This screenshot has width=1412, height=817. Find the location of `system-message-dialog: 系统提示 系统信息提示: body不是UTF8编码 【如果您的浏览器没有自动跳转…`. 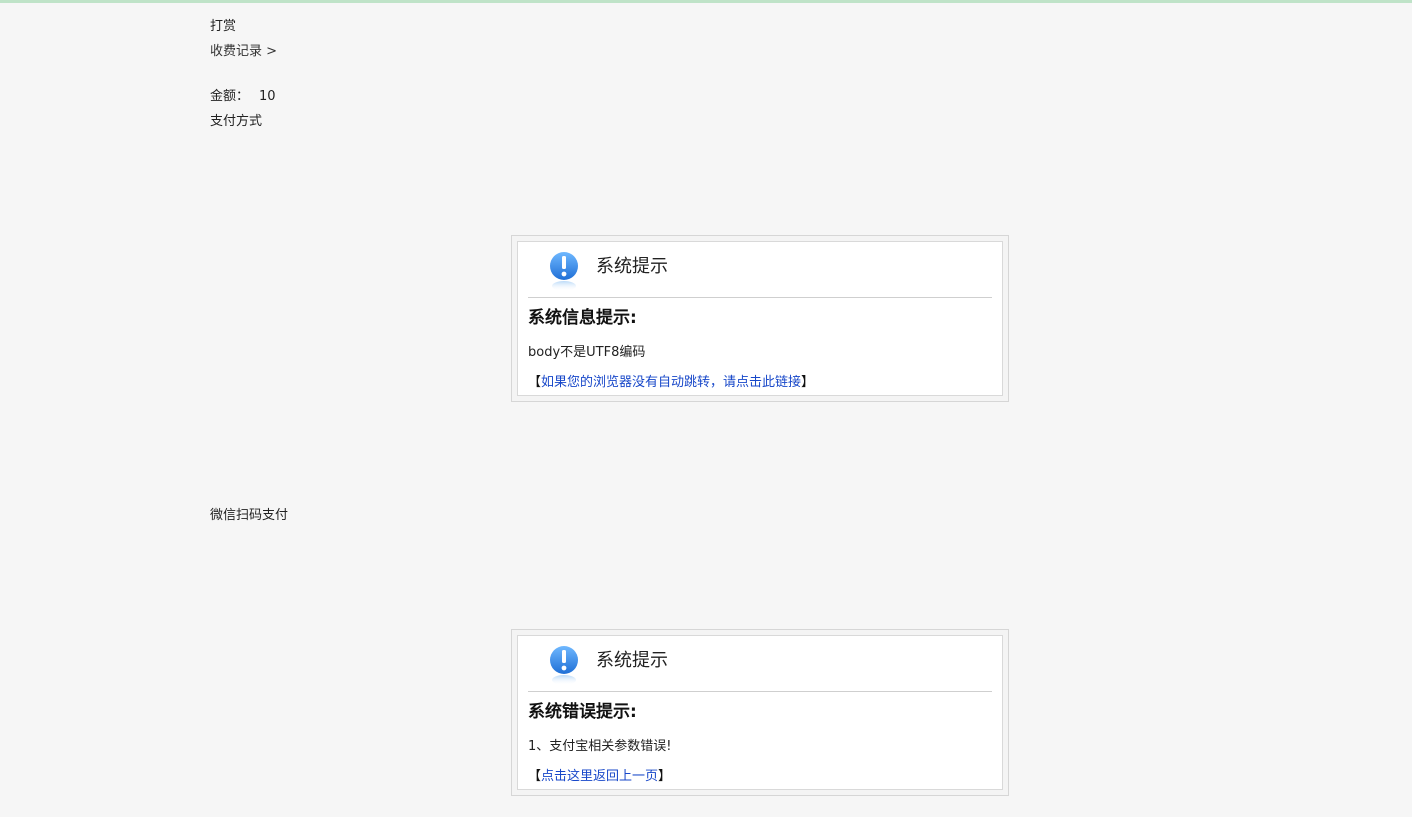

system-message-dialog: 系统提示 系统信息提示: body不是UTF8编码 【如果您的浏览器没有自动跳转… is located at coordinates (760, 318).